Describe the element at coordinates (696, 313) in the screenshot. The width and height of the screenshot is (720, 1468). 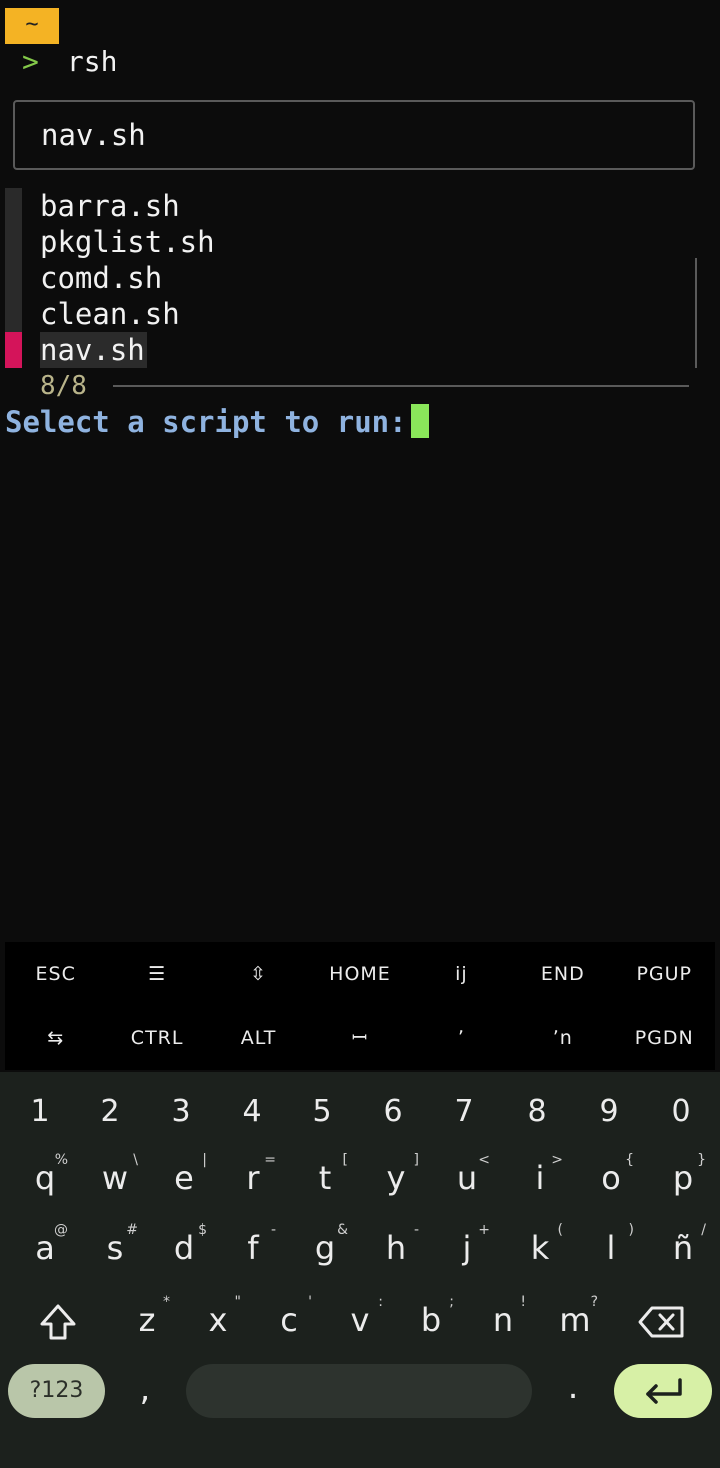
I see `list-scrollbar` at that location.